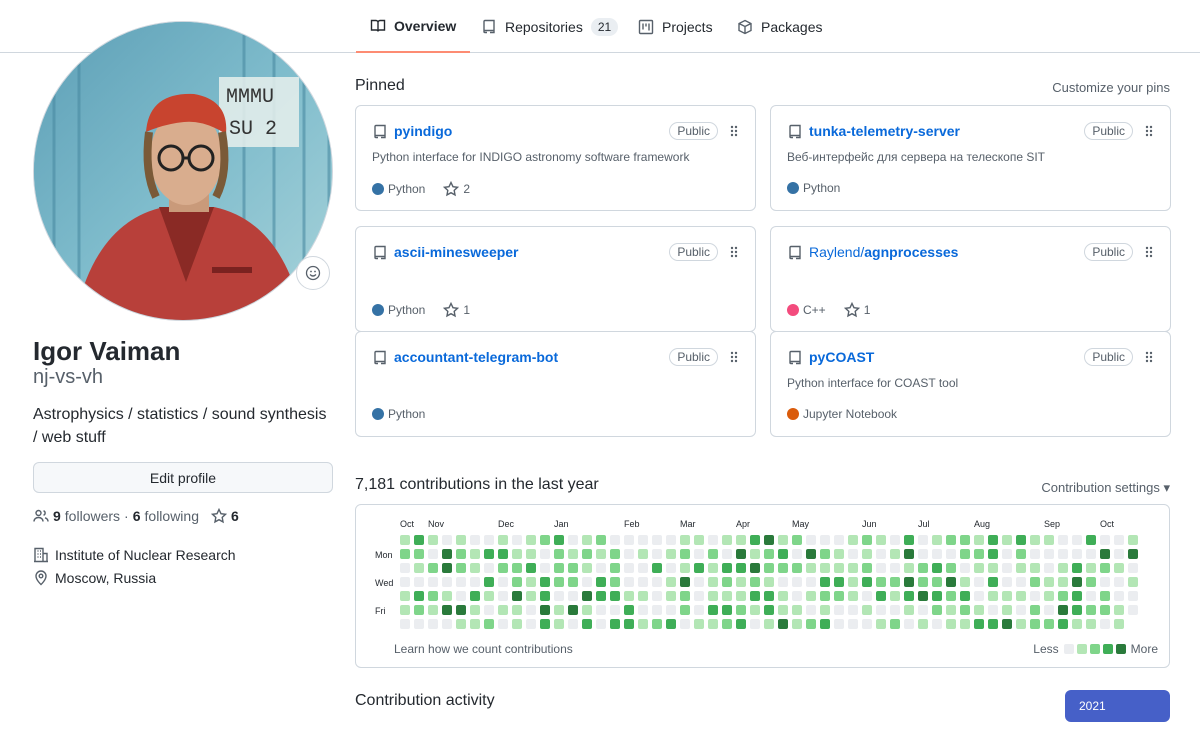 This screenshot has width=1200, height=731. Describe the element at coordinates (1117, 706) in the screenshot. I see `year-2021-button: 2021` at that location.